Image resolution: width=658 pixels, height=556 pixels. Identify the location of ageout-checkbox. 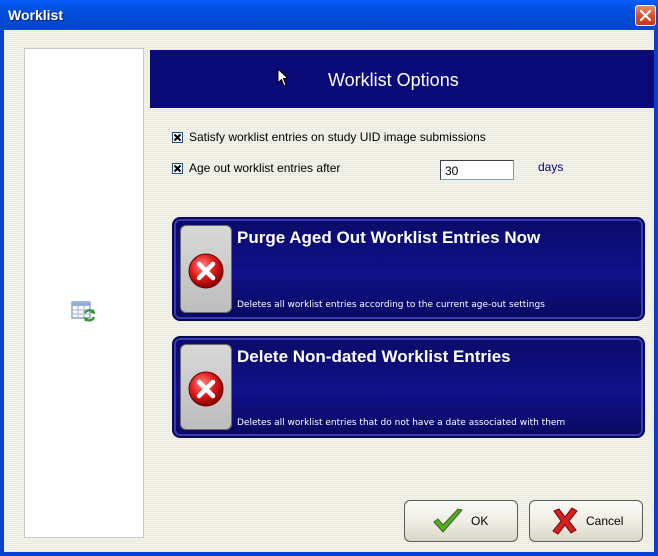
(177, 168).